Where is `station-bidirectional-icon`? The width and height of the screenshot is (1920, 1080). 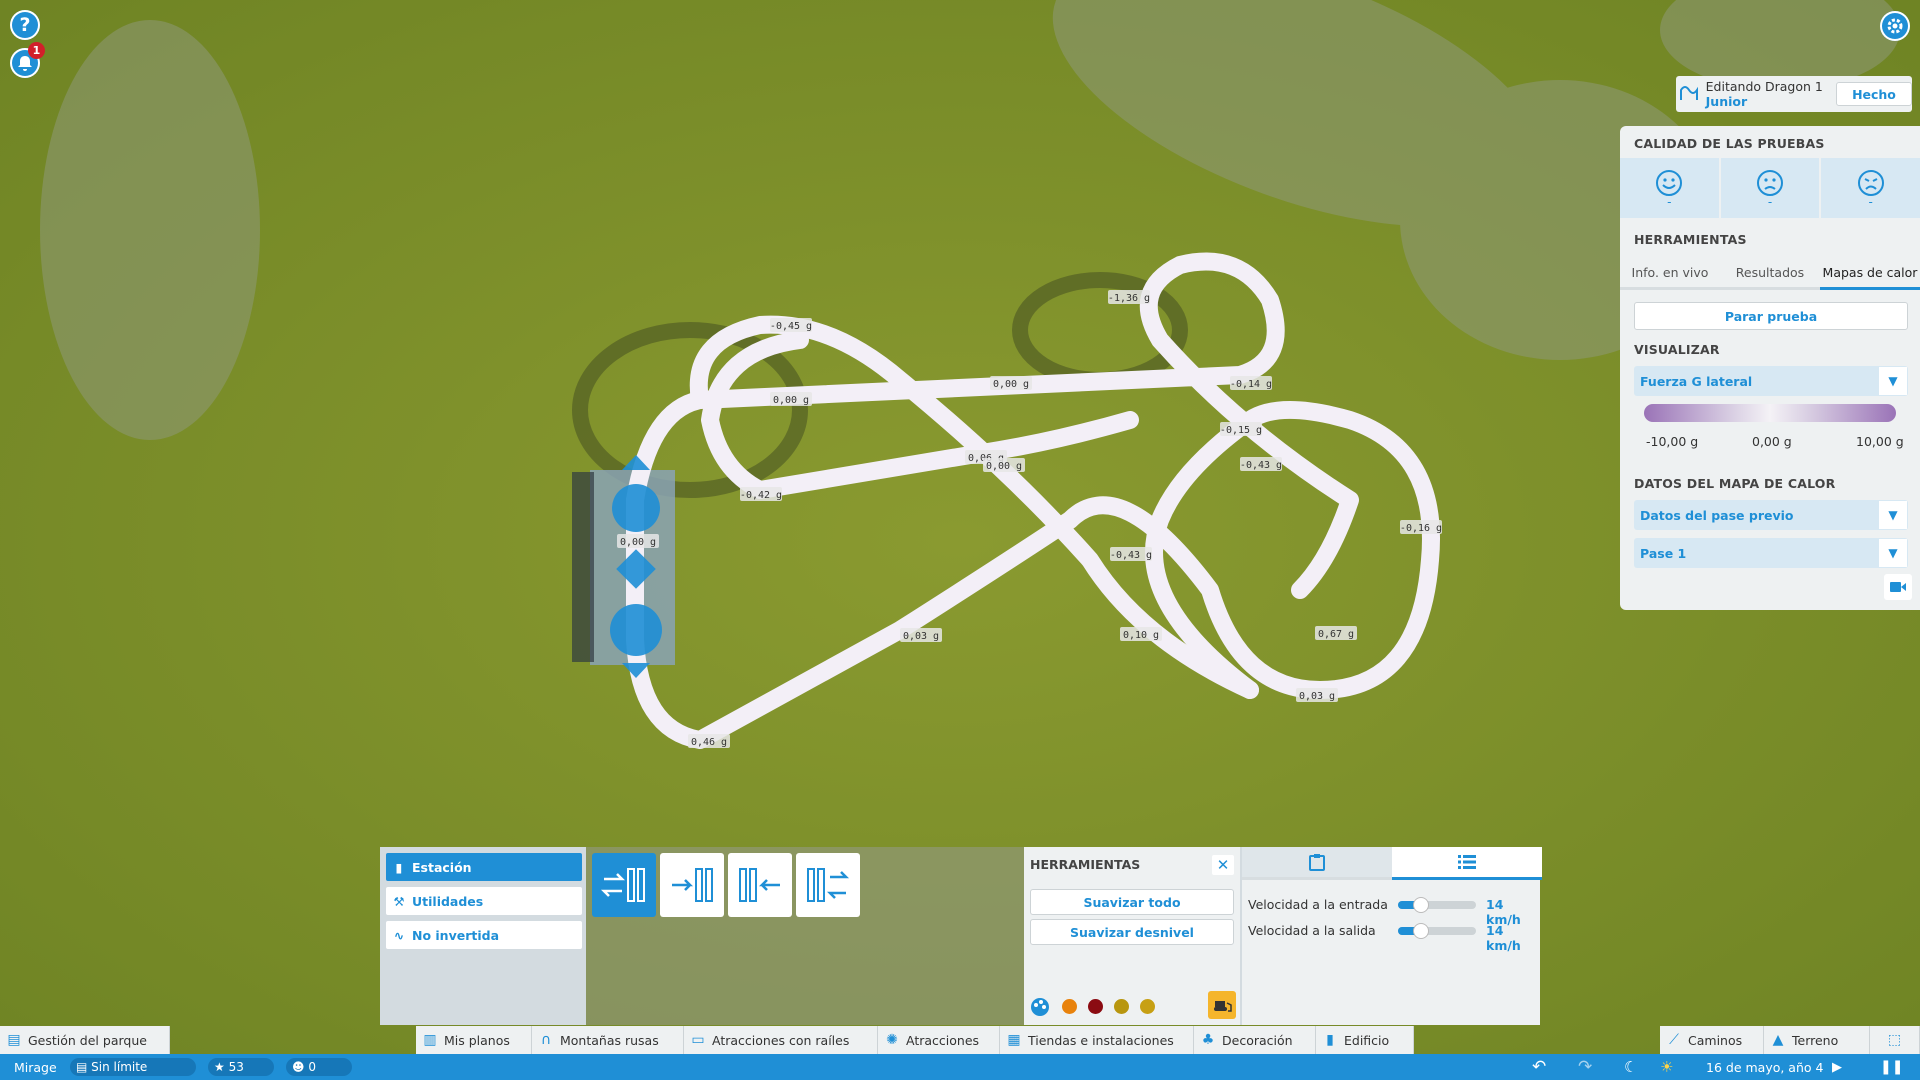
station-bidirectional-icon is located at coordinates (622, 885).